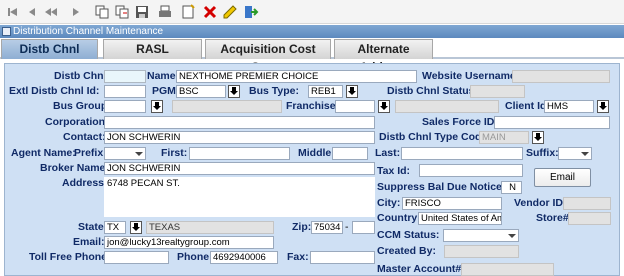  I want to click on city-field: FRISCO, so click(452, 203).